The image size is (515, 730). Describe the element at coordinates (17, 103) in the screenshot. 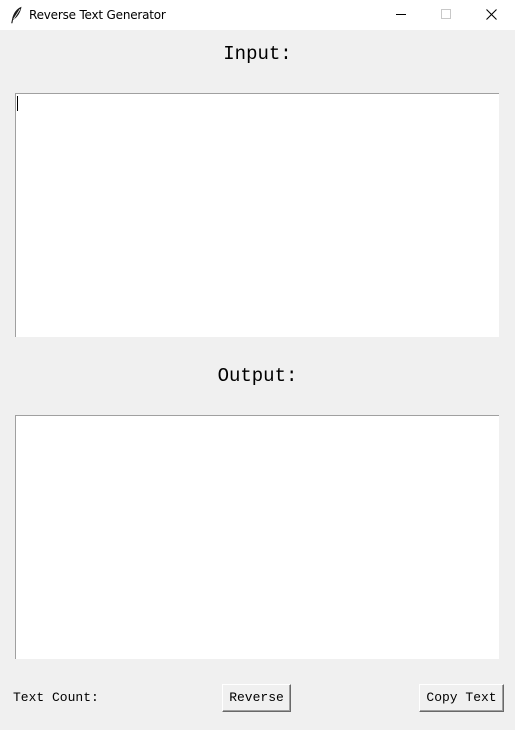

I see `text-cursor` at that location.